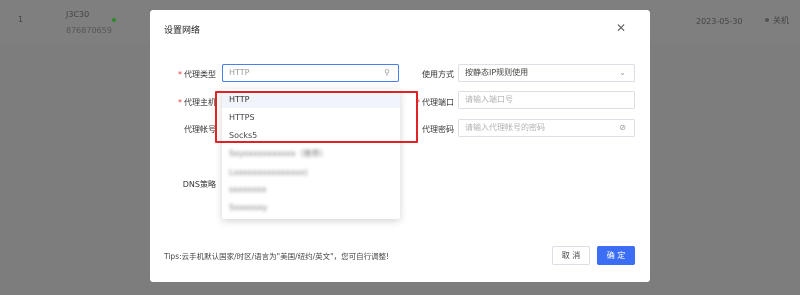 The height and width of the screenshot is (295, 800). Describe the element at coordinates (781, 20) in the screenshot. I see `row-status: 关机` at that location.